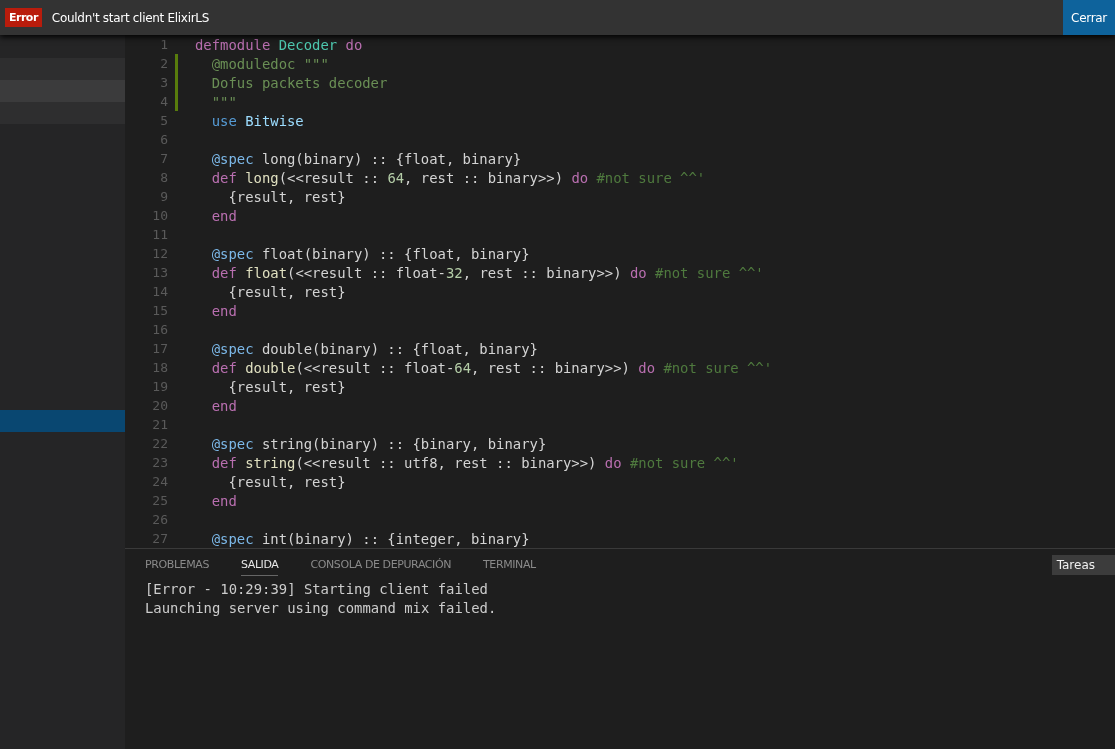 The width and height of the screenshot is (1115, 749). What do you see at coordinates (163, 82) in the screenshot?
I see `line-number: 3` at bounding box center [163, 82].